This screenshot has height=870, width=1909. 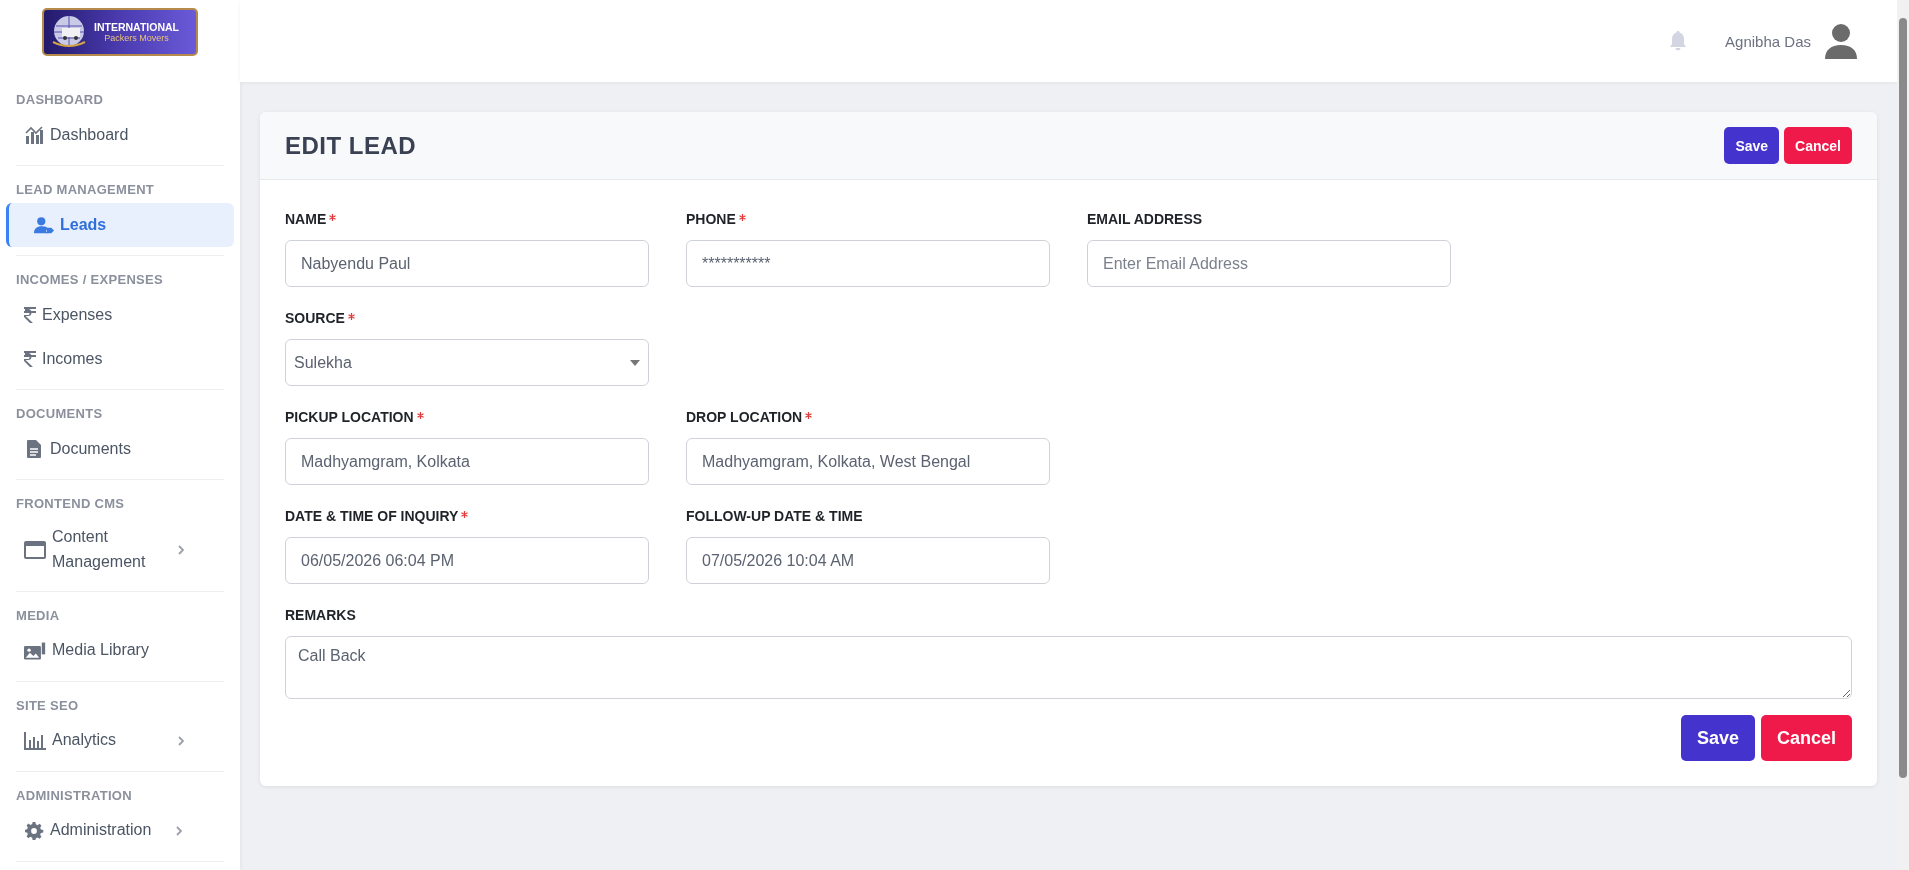 I want to click on field-label: DROP LOCATION, so click(x=744, y=417).